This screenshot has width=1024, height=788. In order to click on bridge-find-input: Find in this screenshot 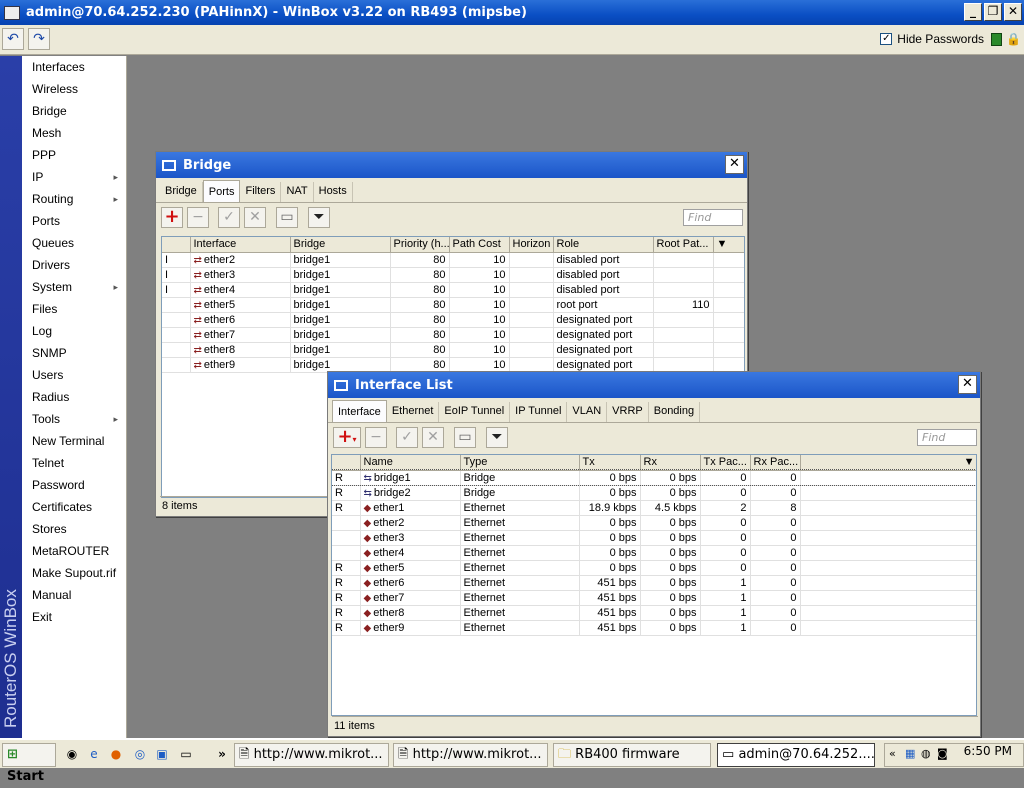, I will do `click(713, 217)`.